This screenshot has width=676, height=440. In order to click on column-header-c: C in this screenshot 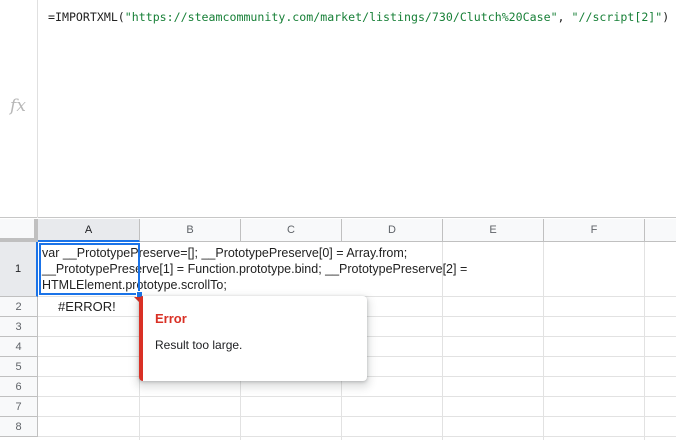, I will do `click(291, 230)`.